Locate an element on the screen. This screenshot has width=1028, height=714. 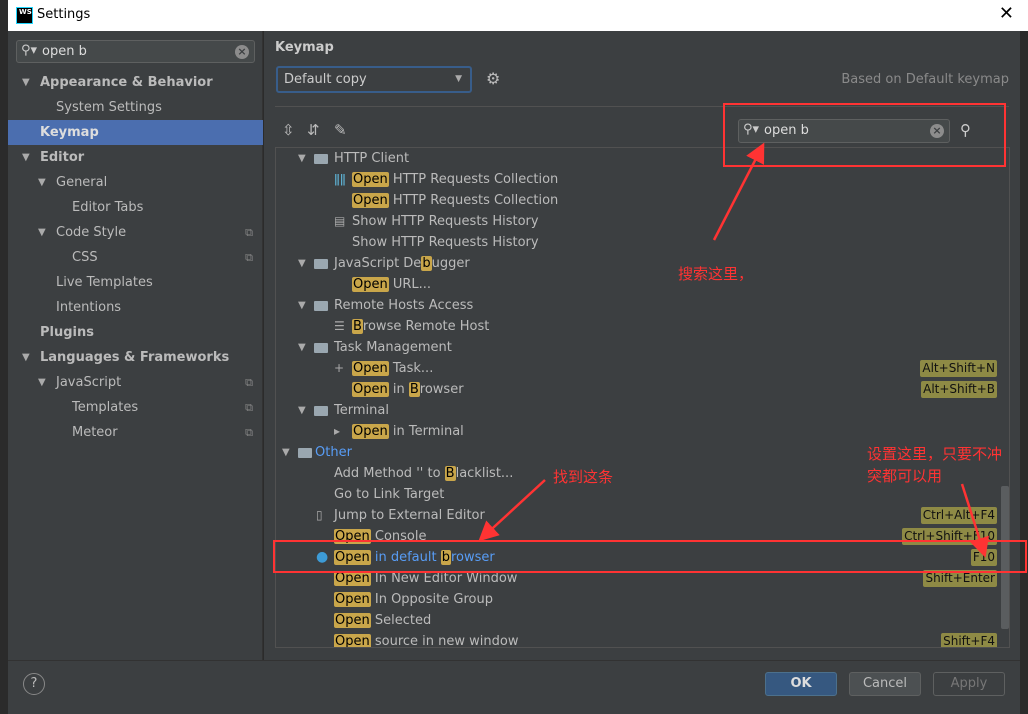
annotation-search-here: 搜索这里， is located at coordinates (716, 274).